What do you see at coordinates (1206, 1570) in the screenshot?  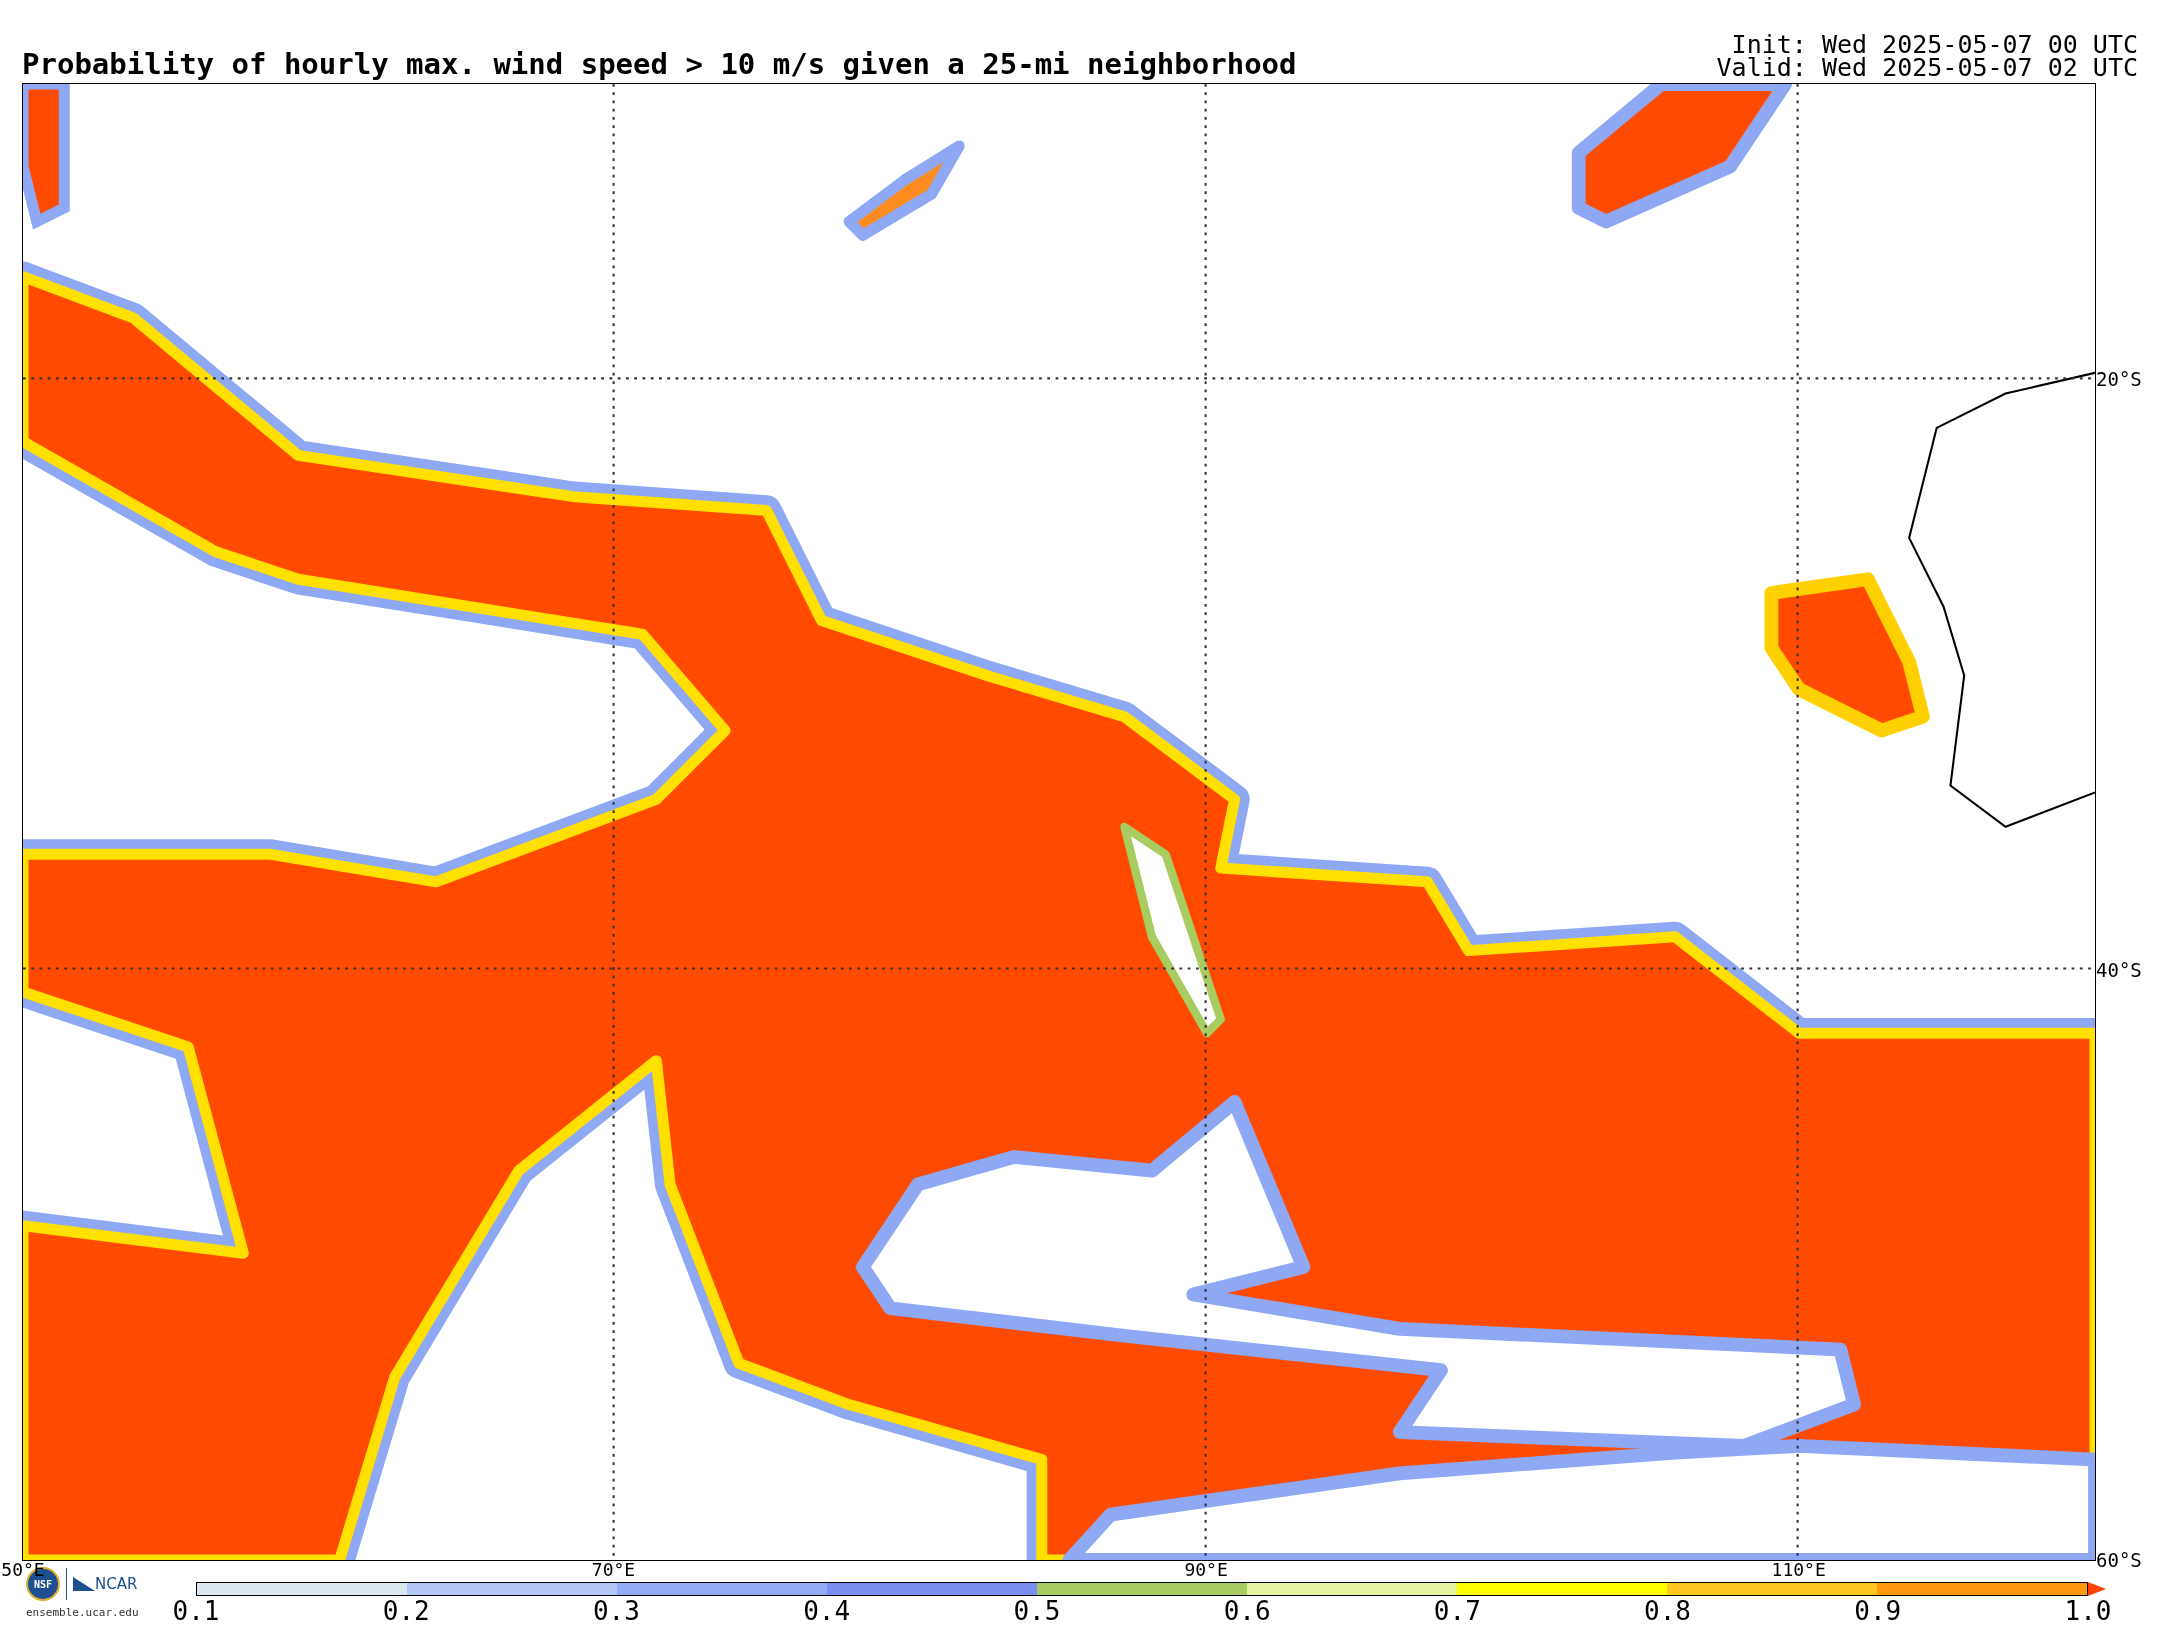 I see `longitude-label: 90°E` at bounding box center [1206, 1570].